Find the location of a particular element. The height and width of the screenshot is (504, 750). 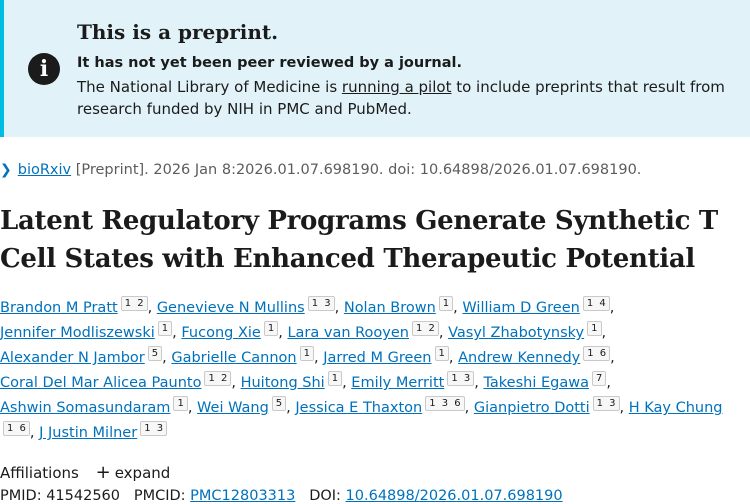

author-entry: Genevieve N Mullins 1 3, is located at coordinates (248, 306).